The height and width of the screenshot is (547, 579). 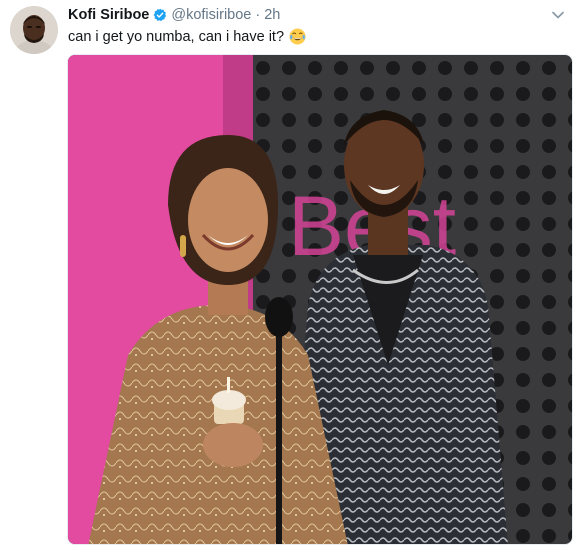 I want to click on verified-badge-icon, so click(x=160, y=15).